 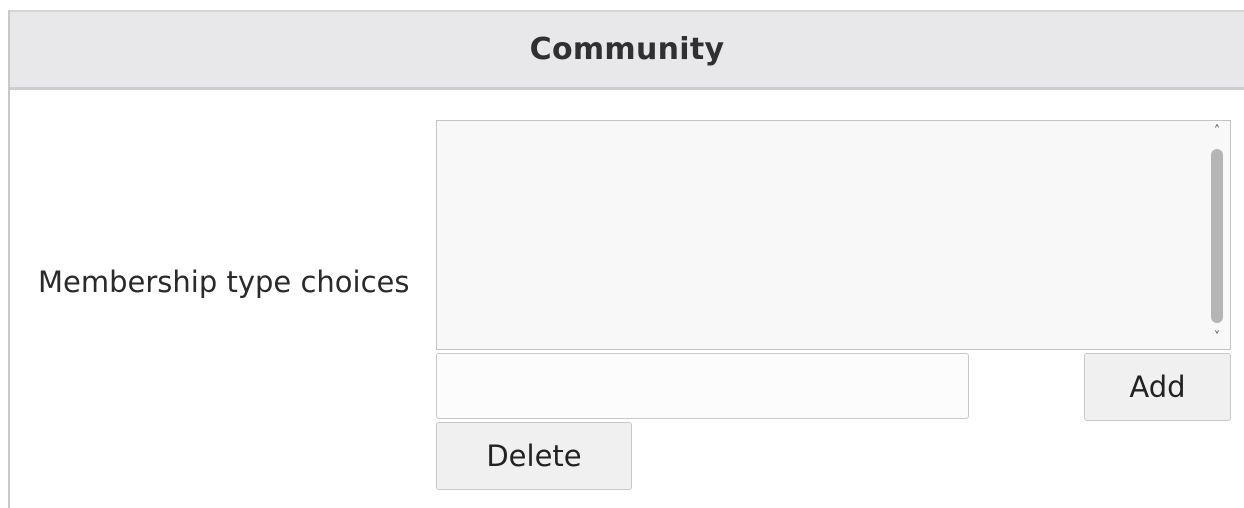 I want to click on scroll-thumb, so click(x=1217, y=236).